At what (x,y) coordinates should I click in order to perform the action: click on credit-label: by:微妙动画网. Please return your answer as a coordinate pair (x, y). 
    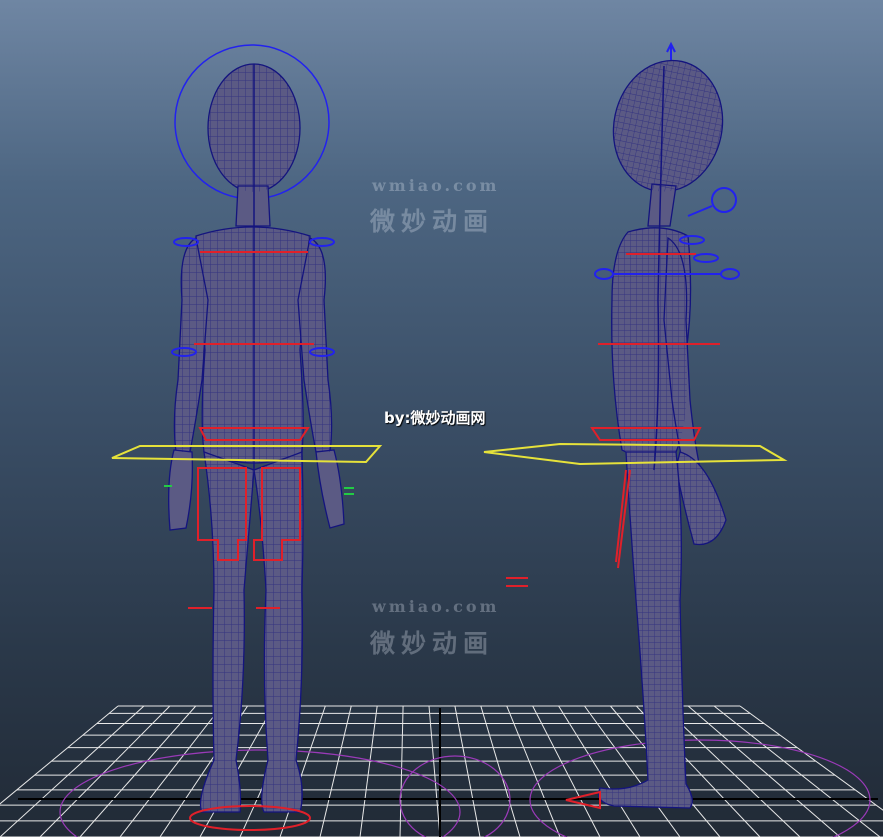
    Looking at the image, I should click on (435, 418).